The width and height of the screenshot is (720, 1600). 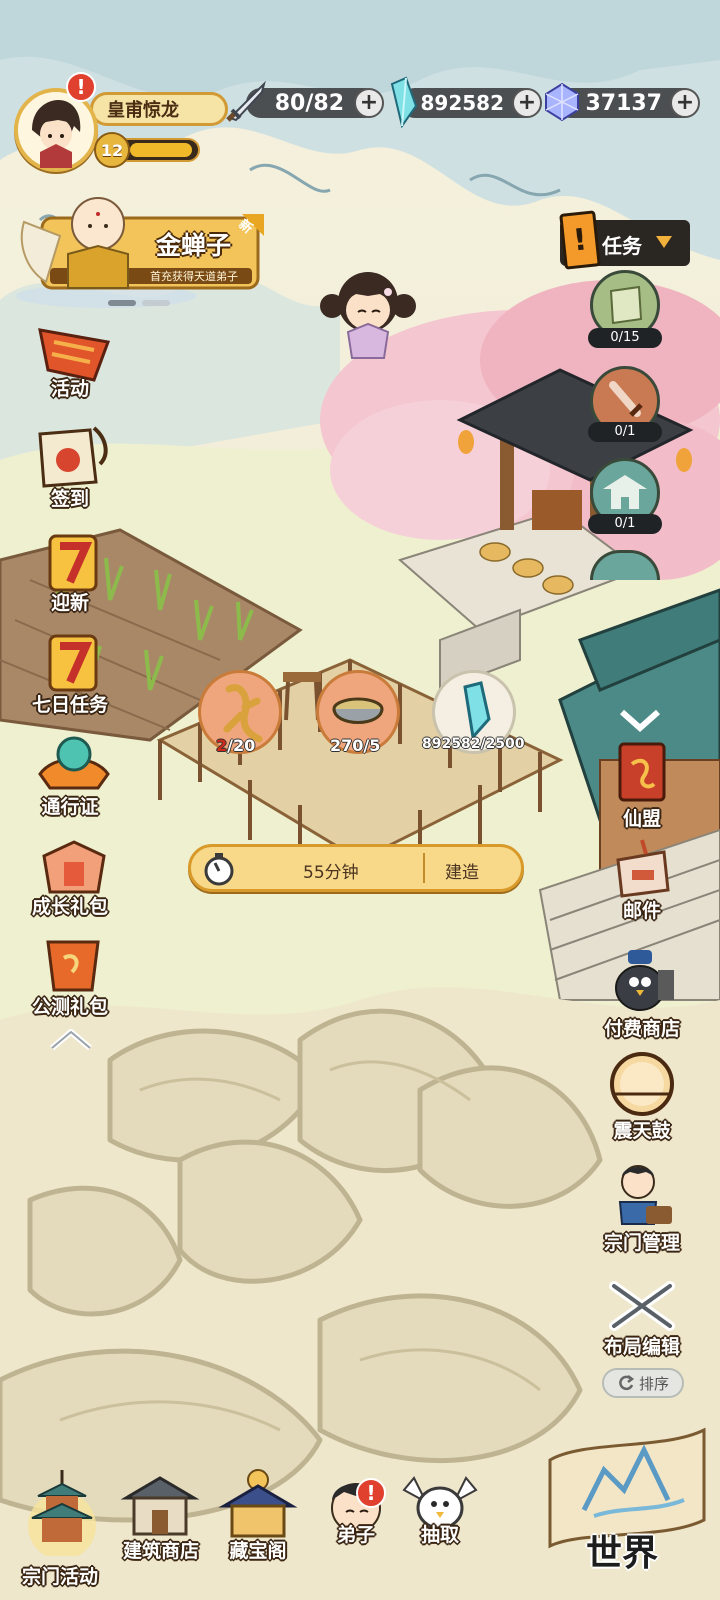 I want to click on menu-alliance: 仙盟, so click(x=642, y=787).